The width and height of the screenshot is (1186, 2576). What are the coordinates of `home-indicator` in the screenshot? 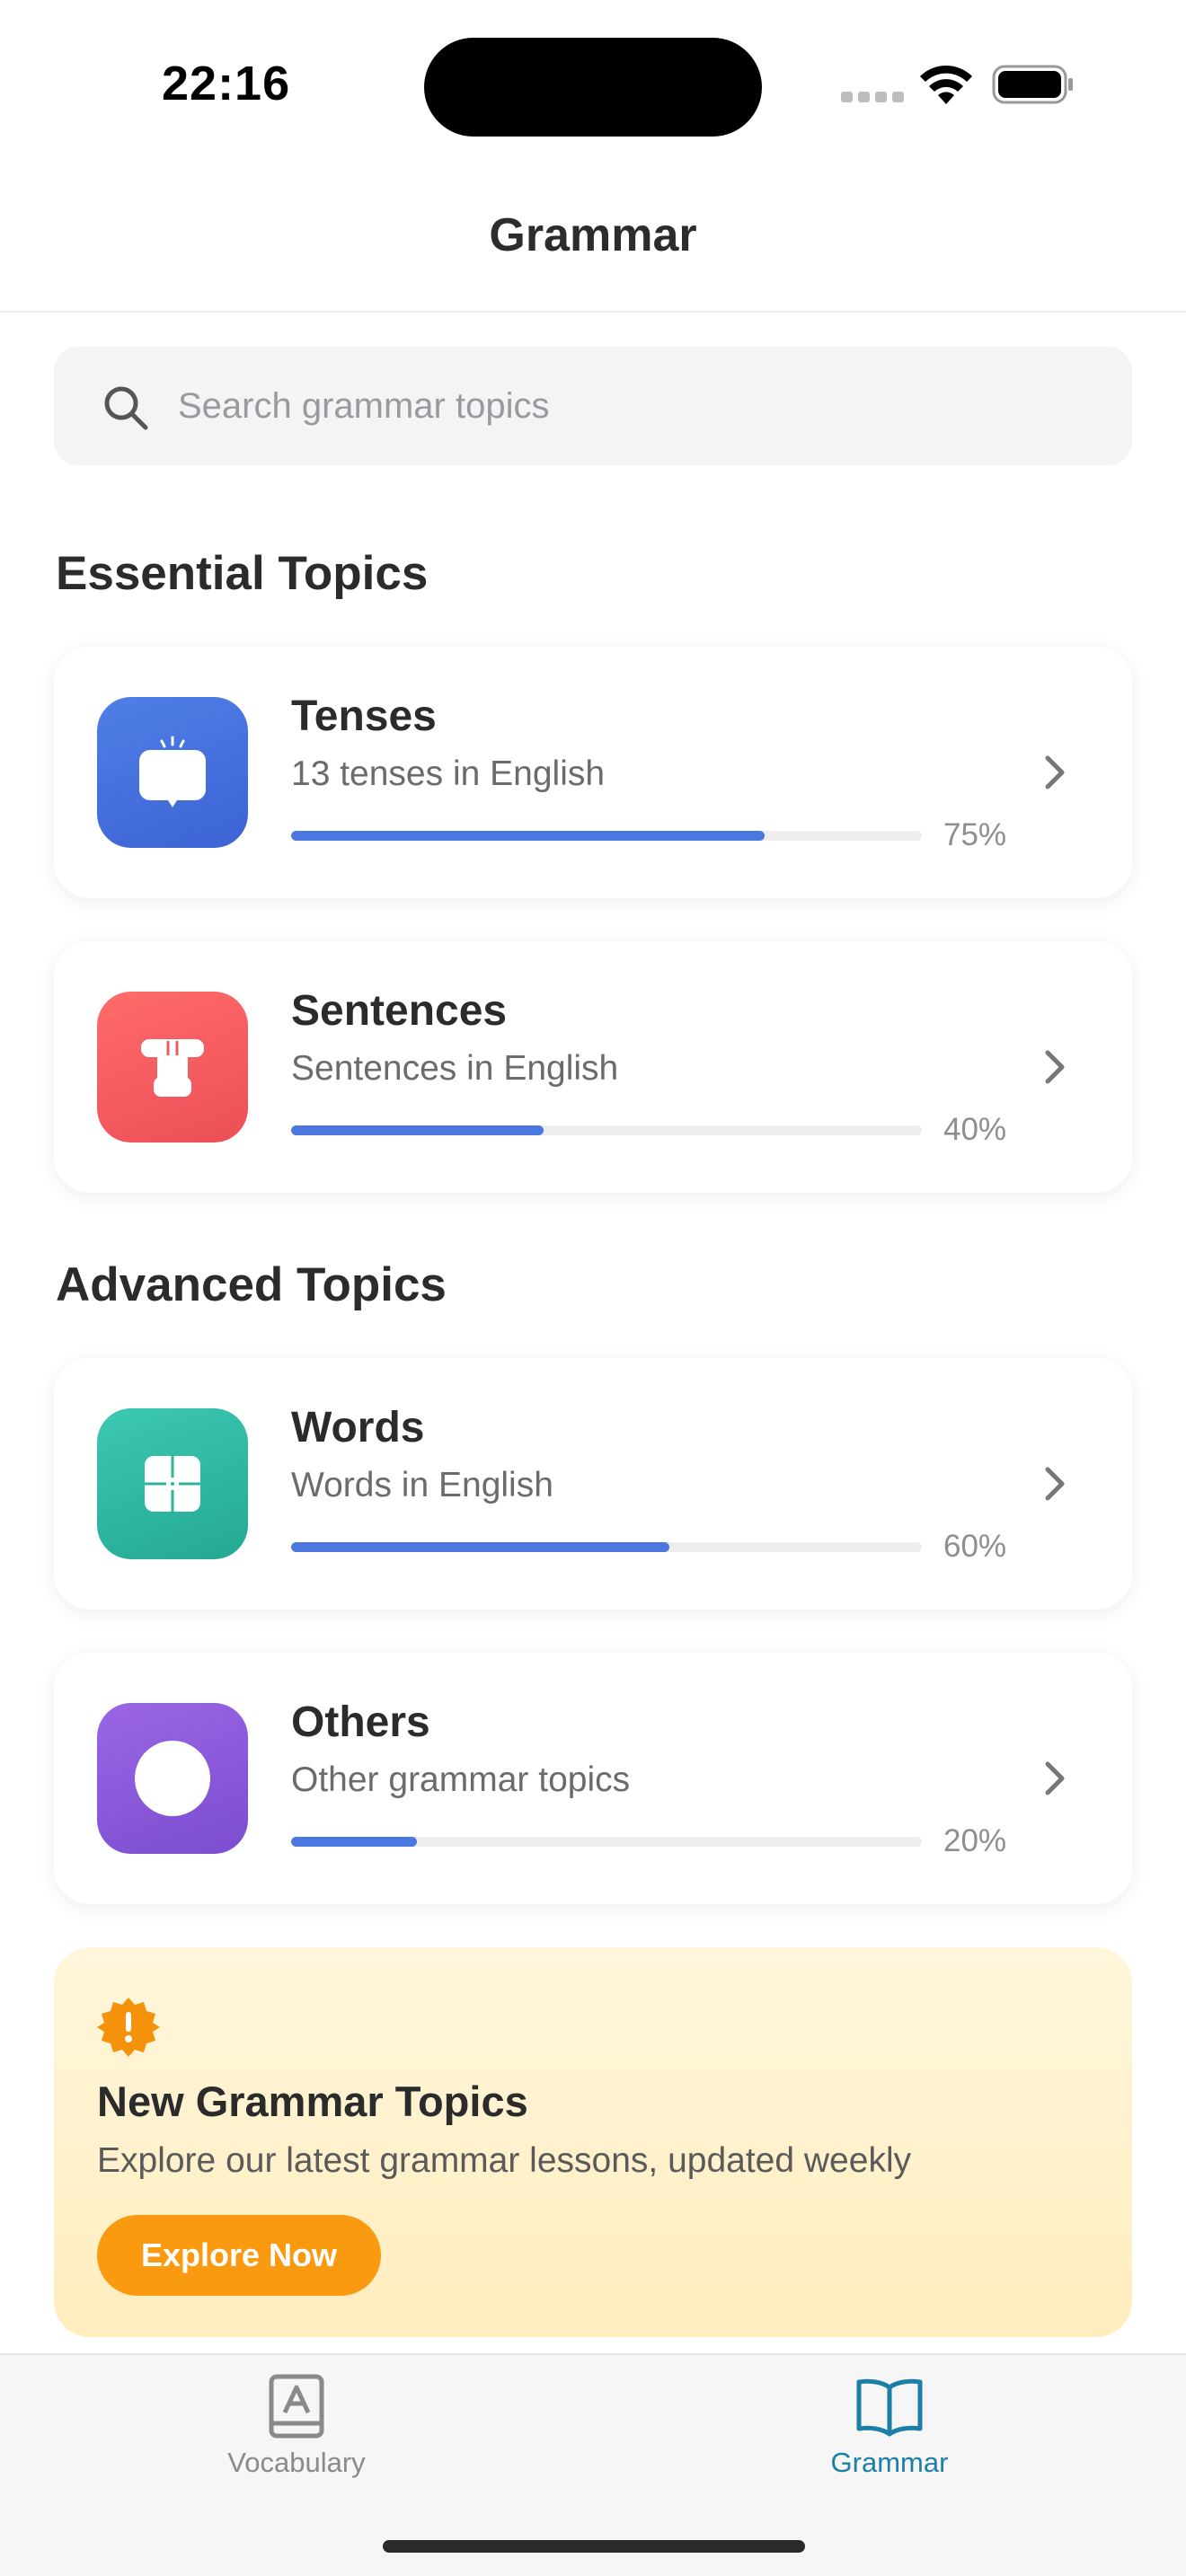 It's located at (594, 2546).